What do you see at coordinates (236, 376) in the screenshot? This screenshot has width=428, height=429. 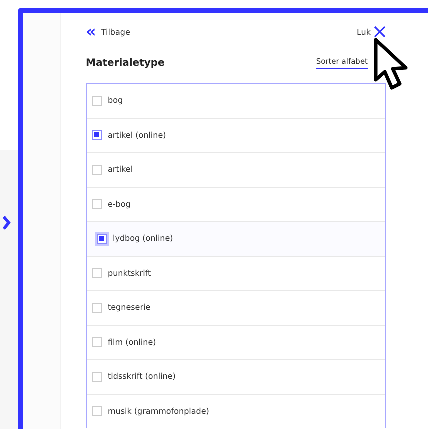 I see `checkbox-option: tidsskrift (online)` at bounding box center [236, 376].